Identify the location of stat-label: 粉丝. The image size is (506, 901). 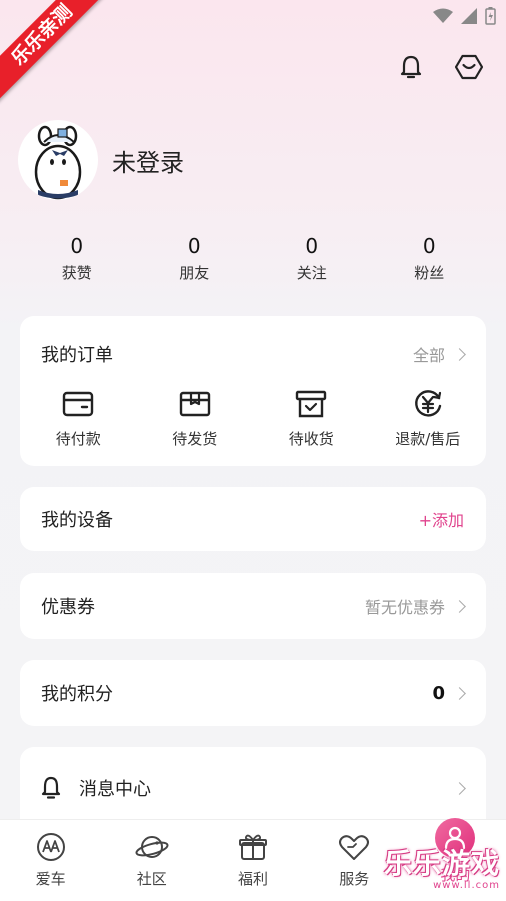
(429, 273).